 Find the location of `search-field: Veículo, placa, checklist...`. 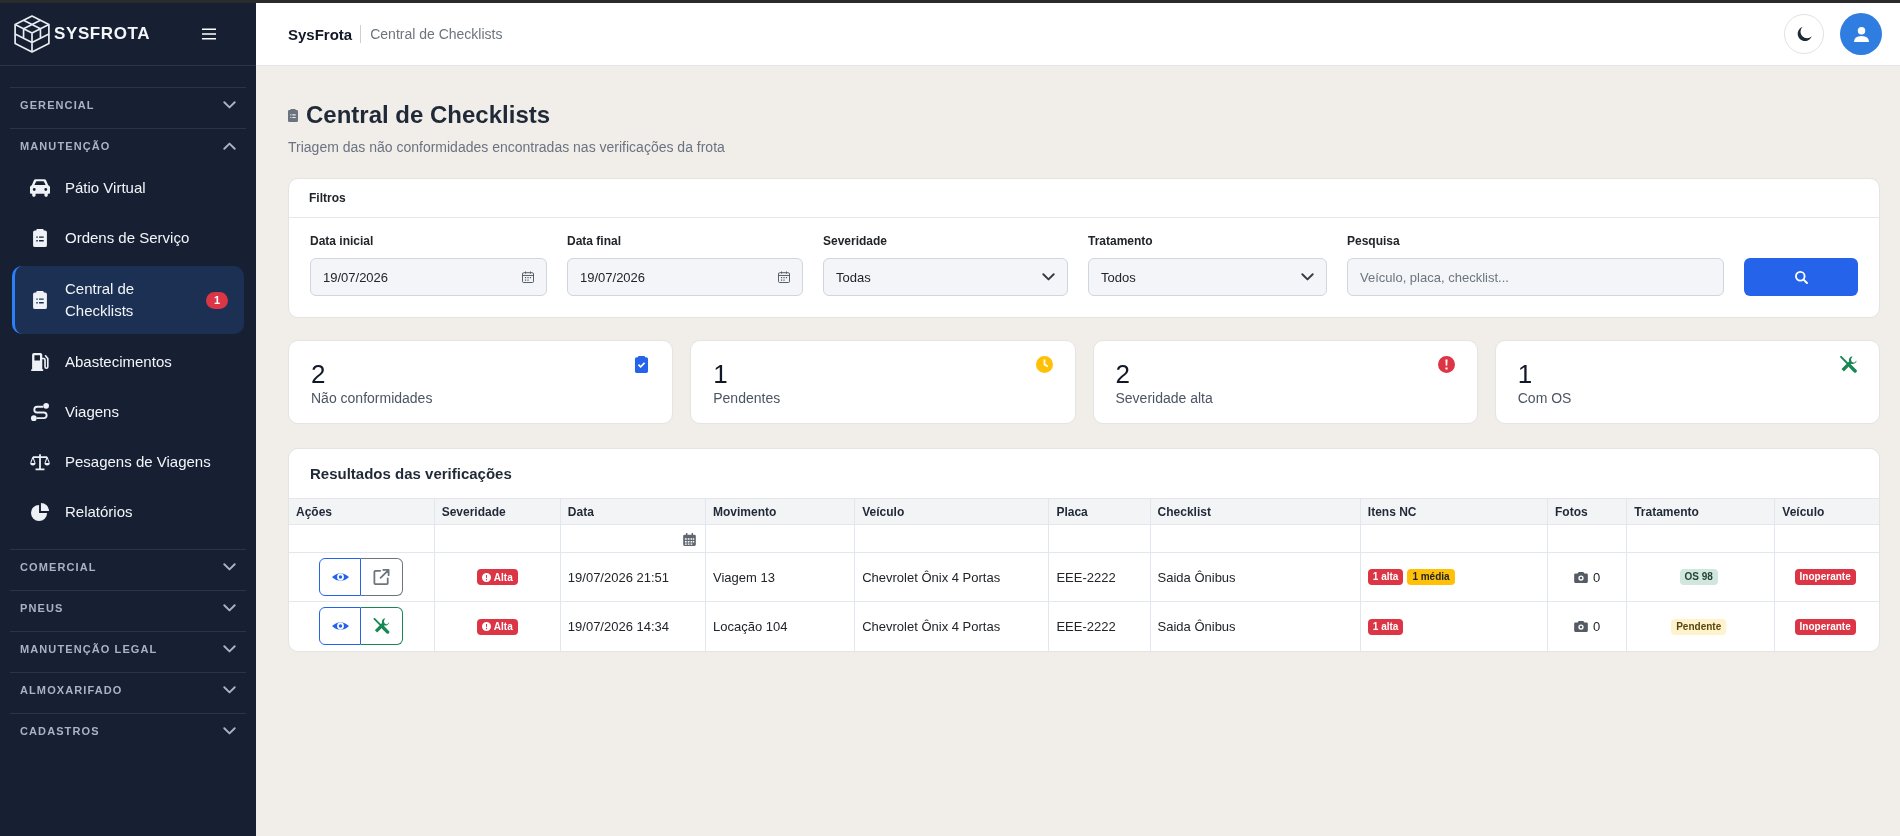

search-field: Veículo, placa, checklist... is located at coordinates (1535, 277).